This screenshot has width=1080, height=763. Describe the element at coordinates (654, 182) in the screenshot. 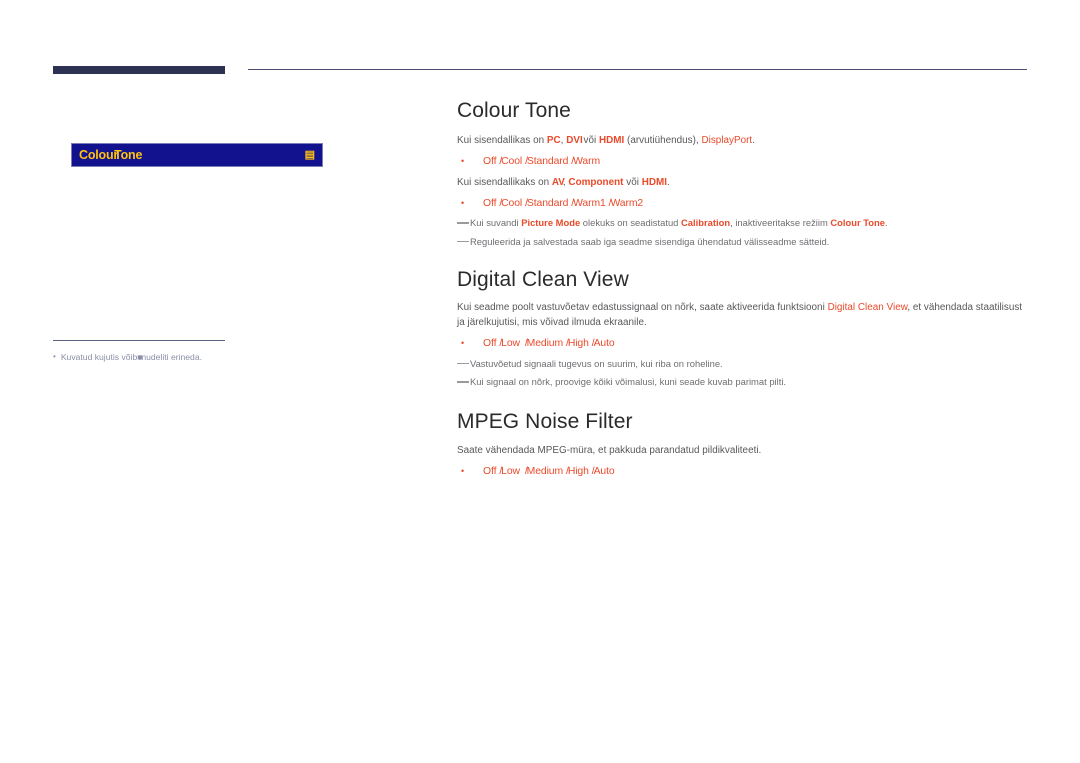

I see `ct-p2-hl3: HDMI` at that location.